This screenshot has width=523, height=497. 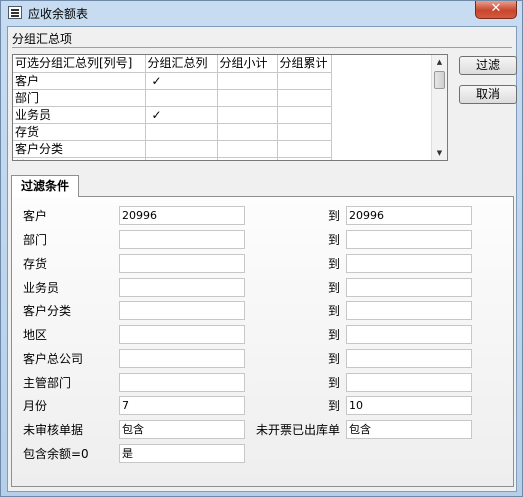 I want to click on row-name: 存货, so click(x=79, y=132).